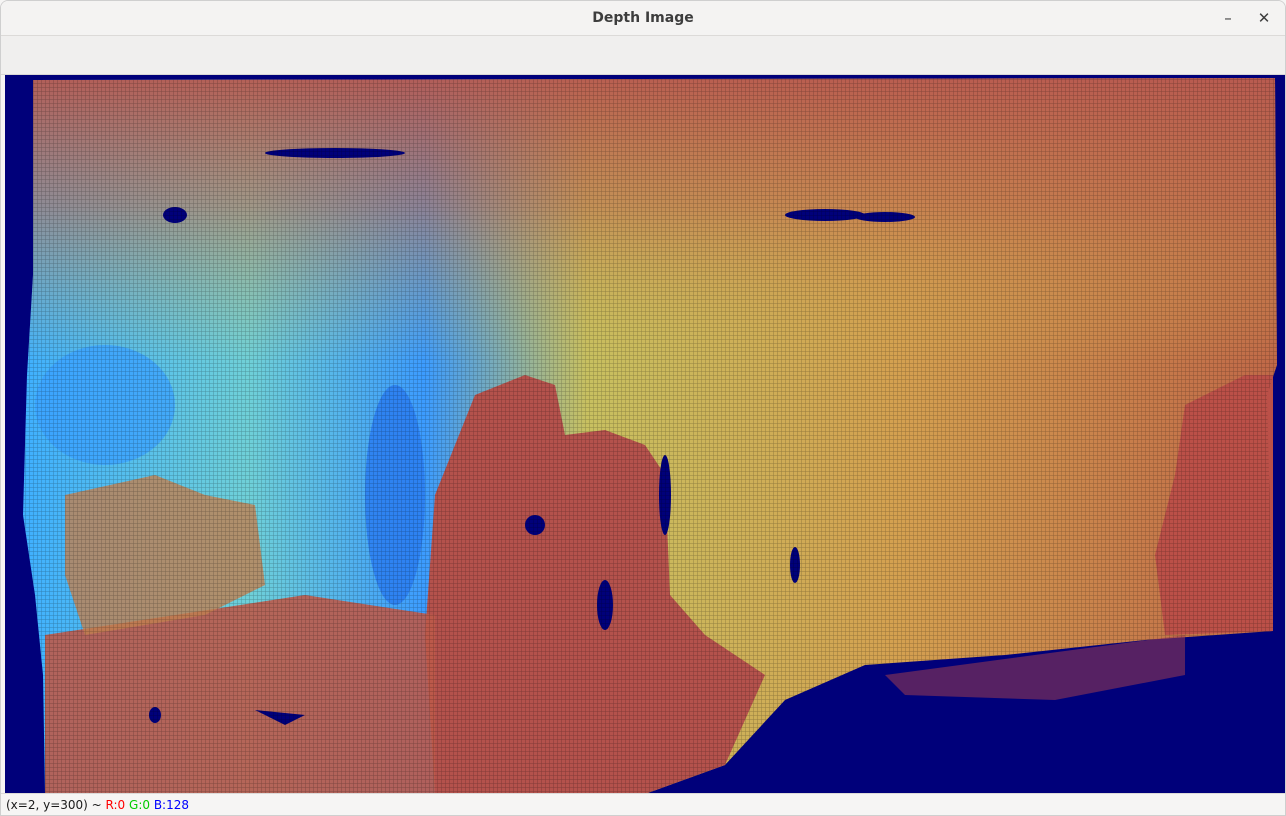 Image resolution: width=1286 pixels, height=816 pixels. I want to click on close-button: ✕, so click(1264, 18).